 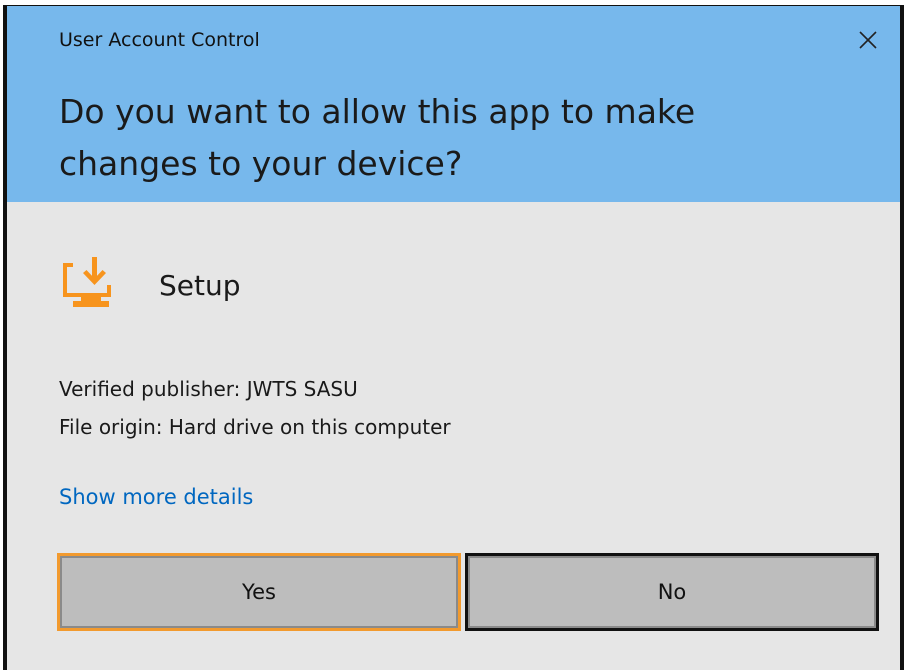 I want to click on close-button, so click(x=868, y=40).